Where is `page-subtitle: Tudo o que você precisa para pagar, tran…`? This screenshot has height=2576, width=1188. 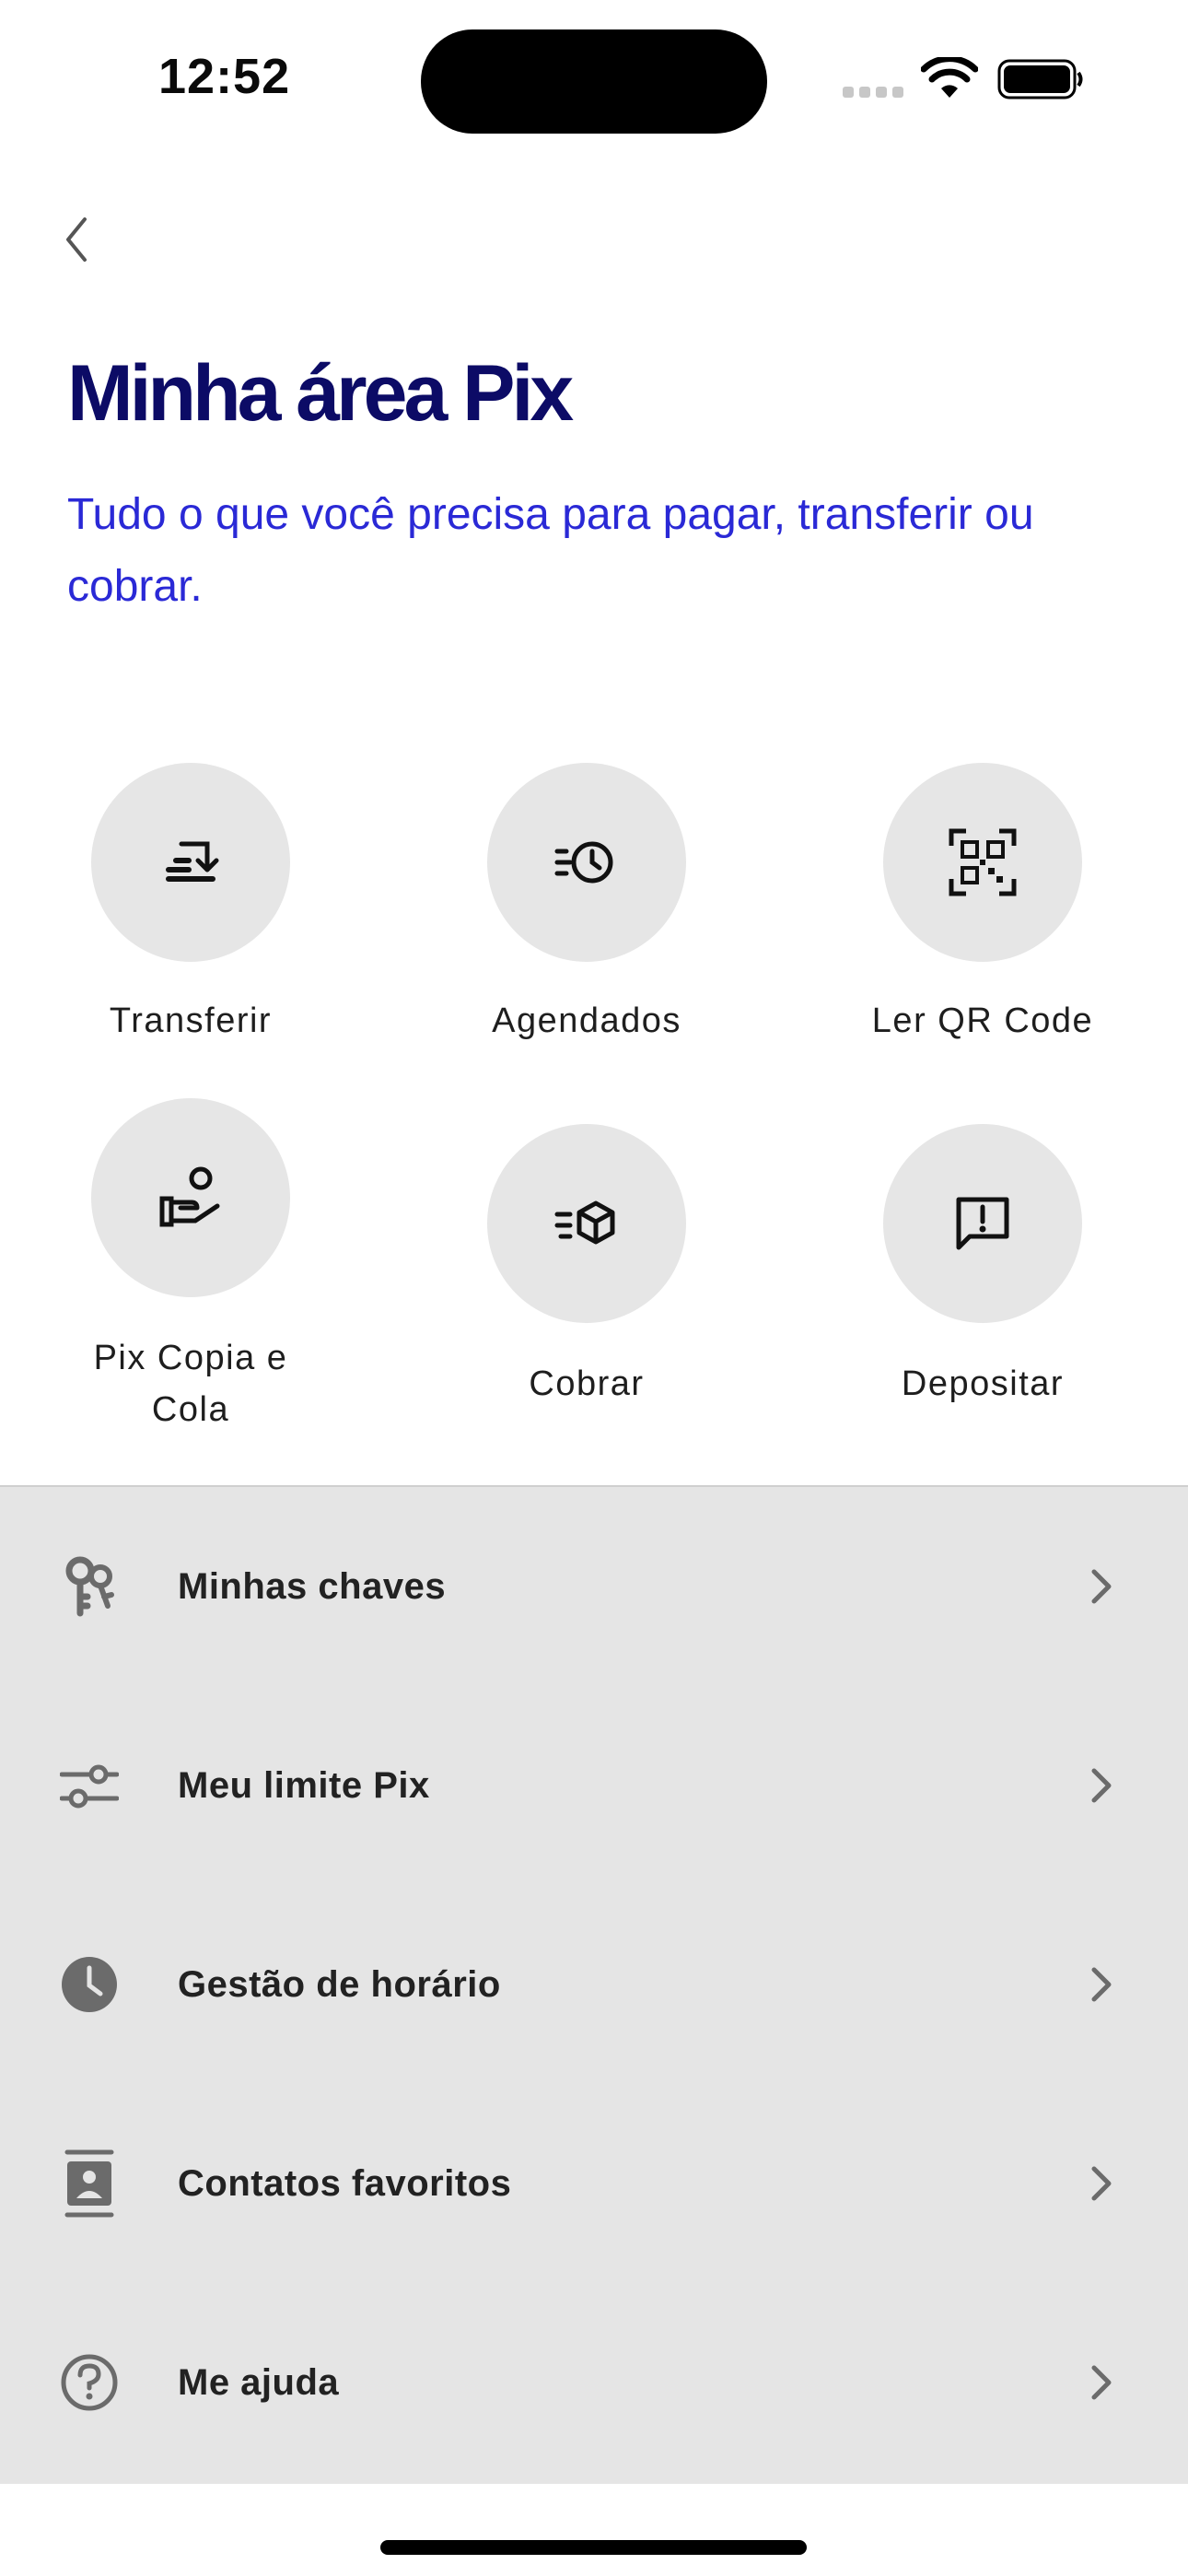
page-subtitle: Tudo o que você precisa para pagar, tran… is located at coordinates (550, 550).